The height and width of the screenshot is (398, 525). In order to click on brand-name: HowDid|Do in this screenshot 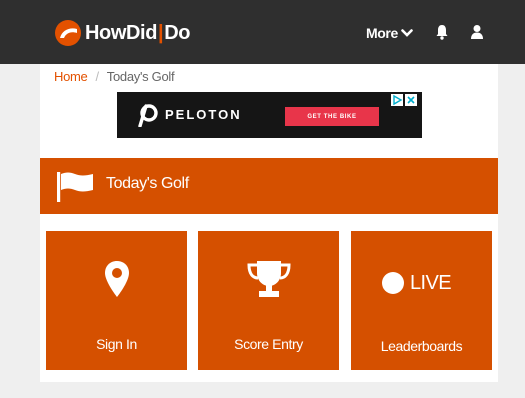, I will do `click(138, 32)`.